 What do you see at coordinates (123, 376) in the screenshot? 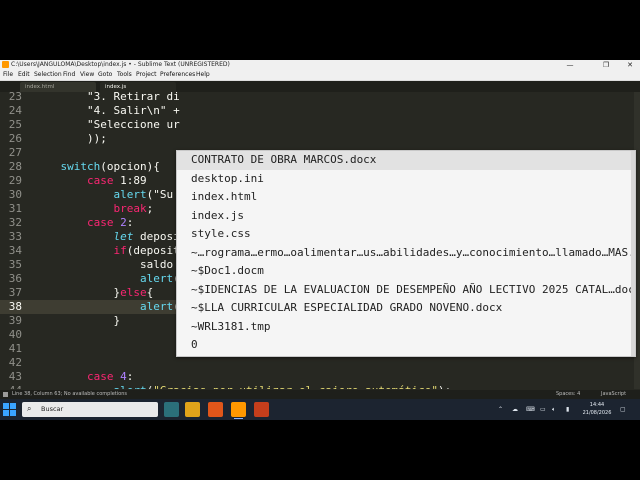
I see `code-token: 4` at bounding box center [123, 376].